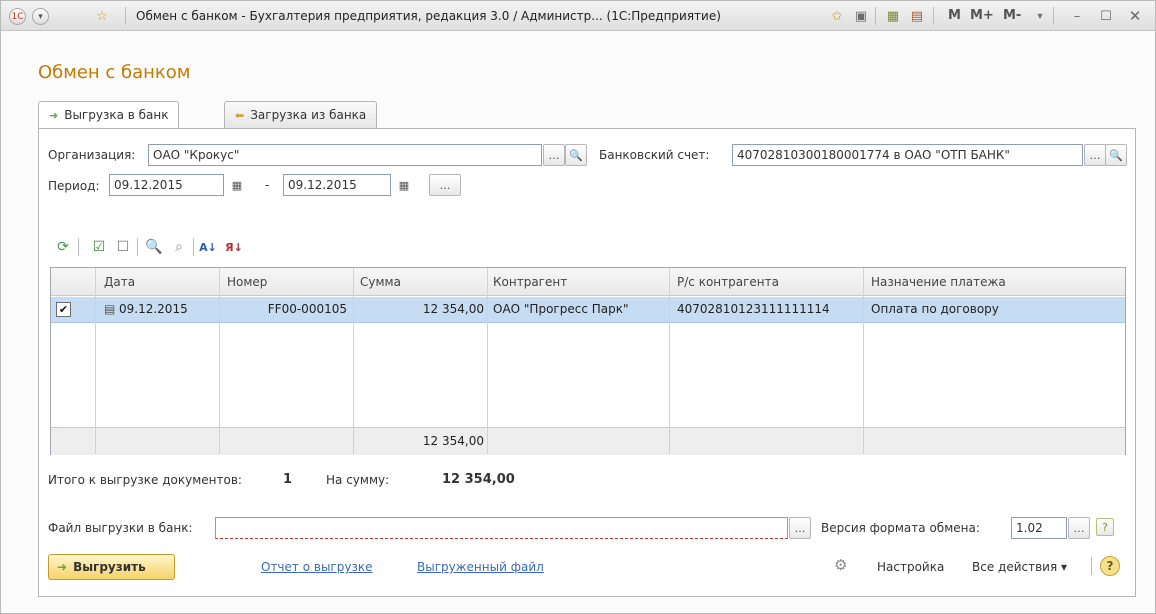  I want to click on cell-date: 09.12.2015, so click(153, 309).